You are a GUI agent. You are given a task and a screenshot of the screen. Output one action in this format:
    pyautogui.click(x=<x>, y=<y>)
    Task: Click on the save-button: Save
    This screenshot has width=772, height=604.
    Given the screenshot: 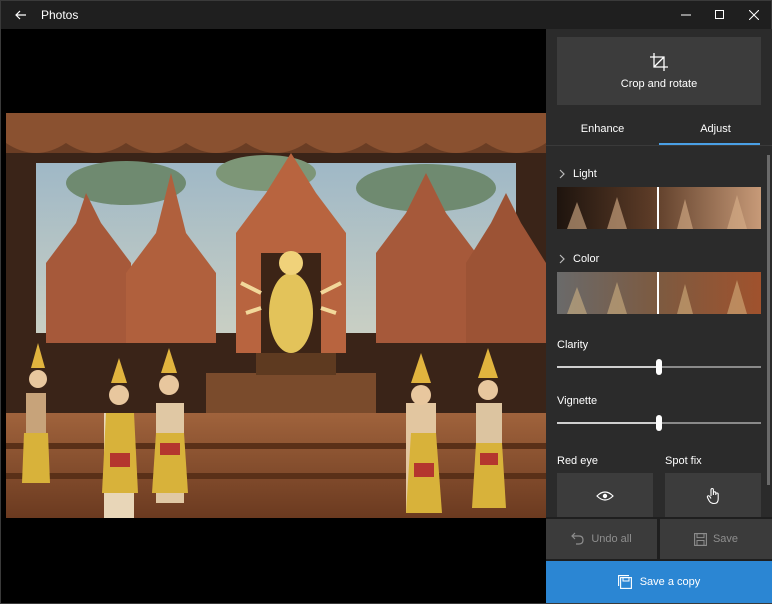 What is the action you would take?
    pyautogui.click(x=716, y=539)
    